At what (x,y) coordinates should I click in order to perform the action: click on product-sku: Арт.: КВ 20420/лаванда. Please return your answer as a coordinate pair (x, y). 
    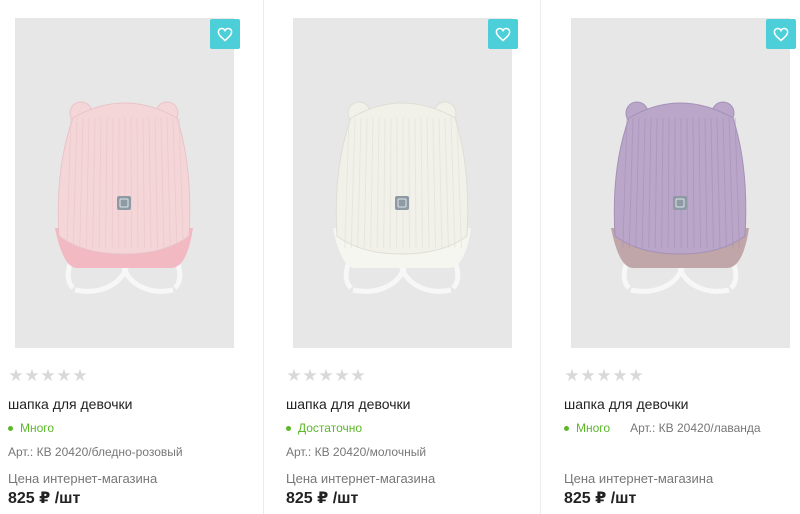
    Looking at the image, I should click on (695, 428).